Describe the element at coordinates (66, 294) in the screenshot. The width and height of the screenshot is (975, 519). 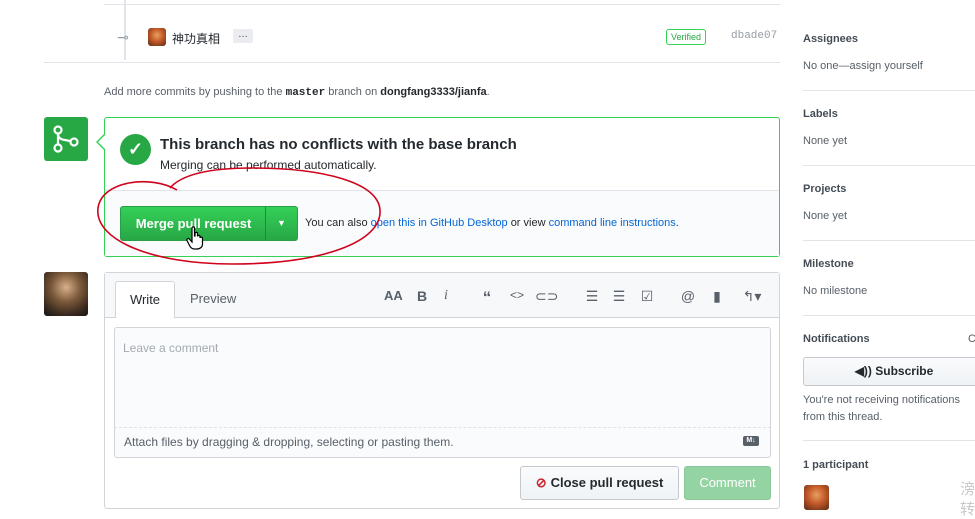
I see `user-avatar` at that location.